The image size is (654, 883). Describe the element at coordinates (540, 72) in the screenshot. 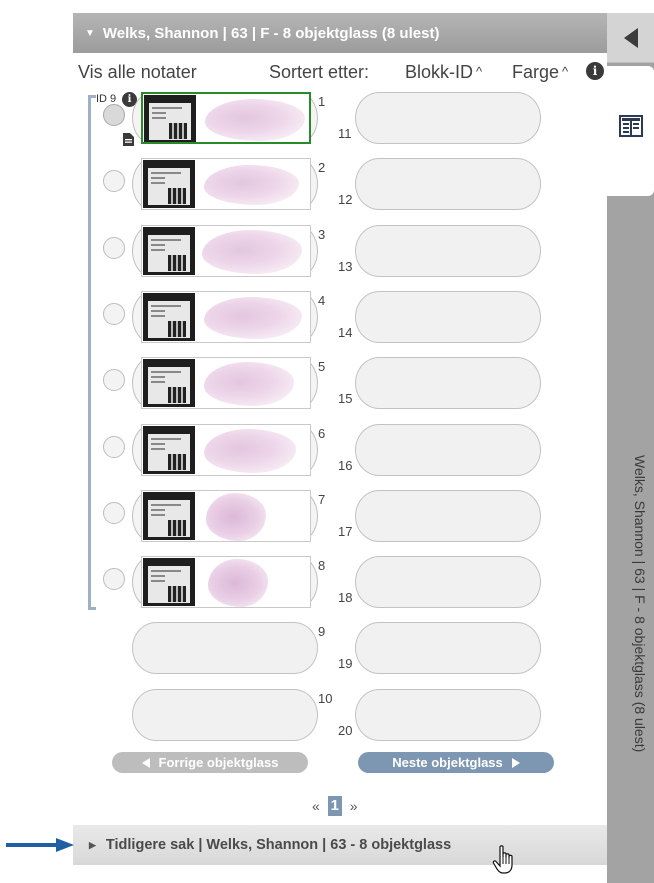

I see `sort-by-color-button: Farge ^` at that location.